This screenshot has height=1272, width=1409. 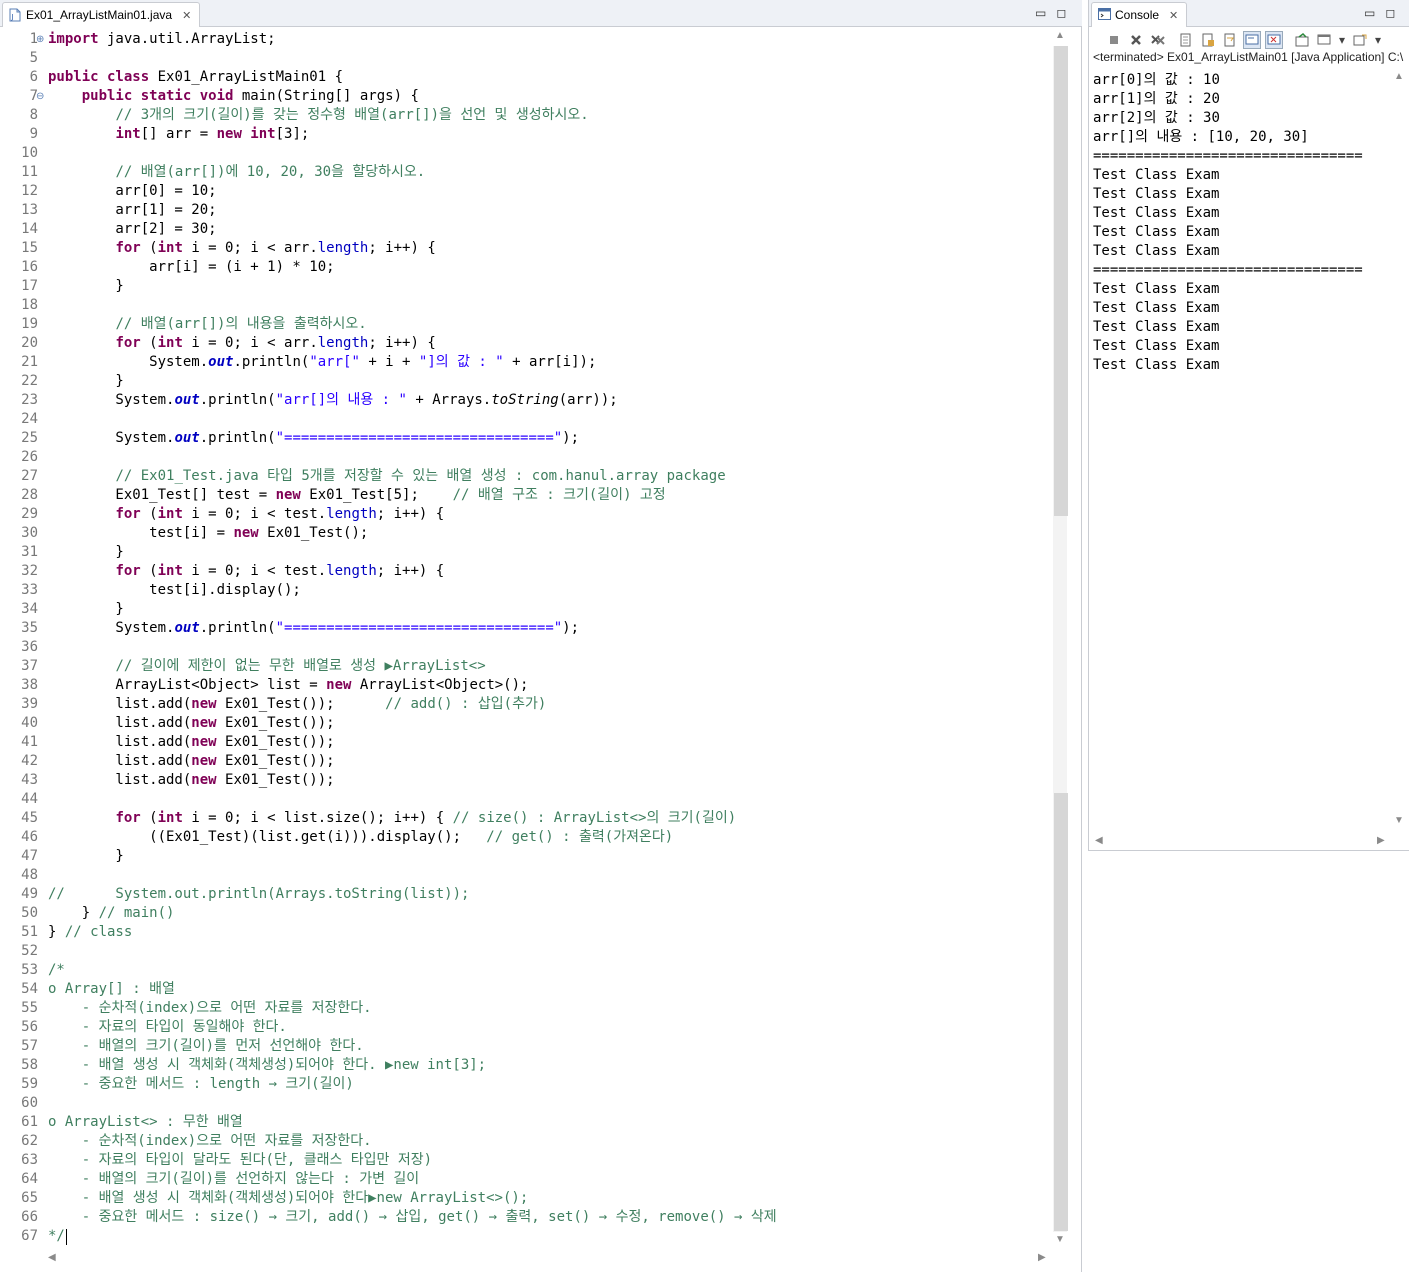 I want to click on code-line: - 자료의 타입이 달라도 된다(단, 클래스 타입만 저장), so click(x=240, y=1160).